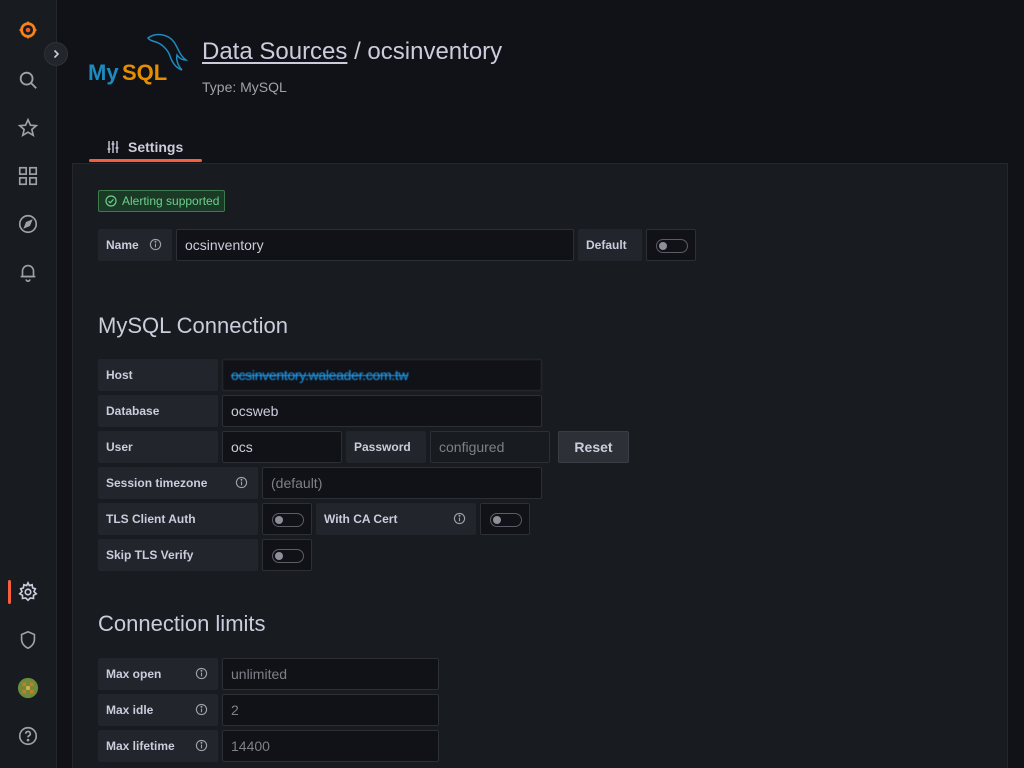 Image resolution: width=1024 pixels, height=768 pixels. Describe the element at coordinates (402, 483) in the screenshot. I see `session-timezone-input: (default)` at that location.